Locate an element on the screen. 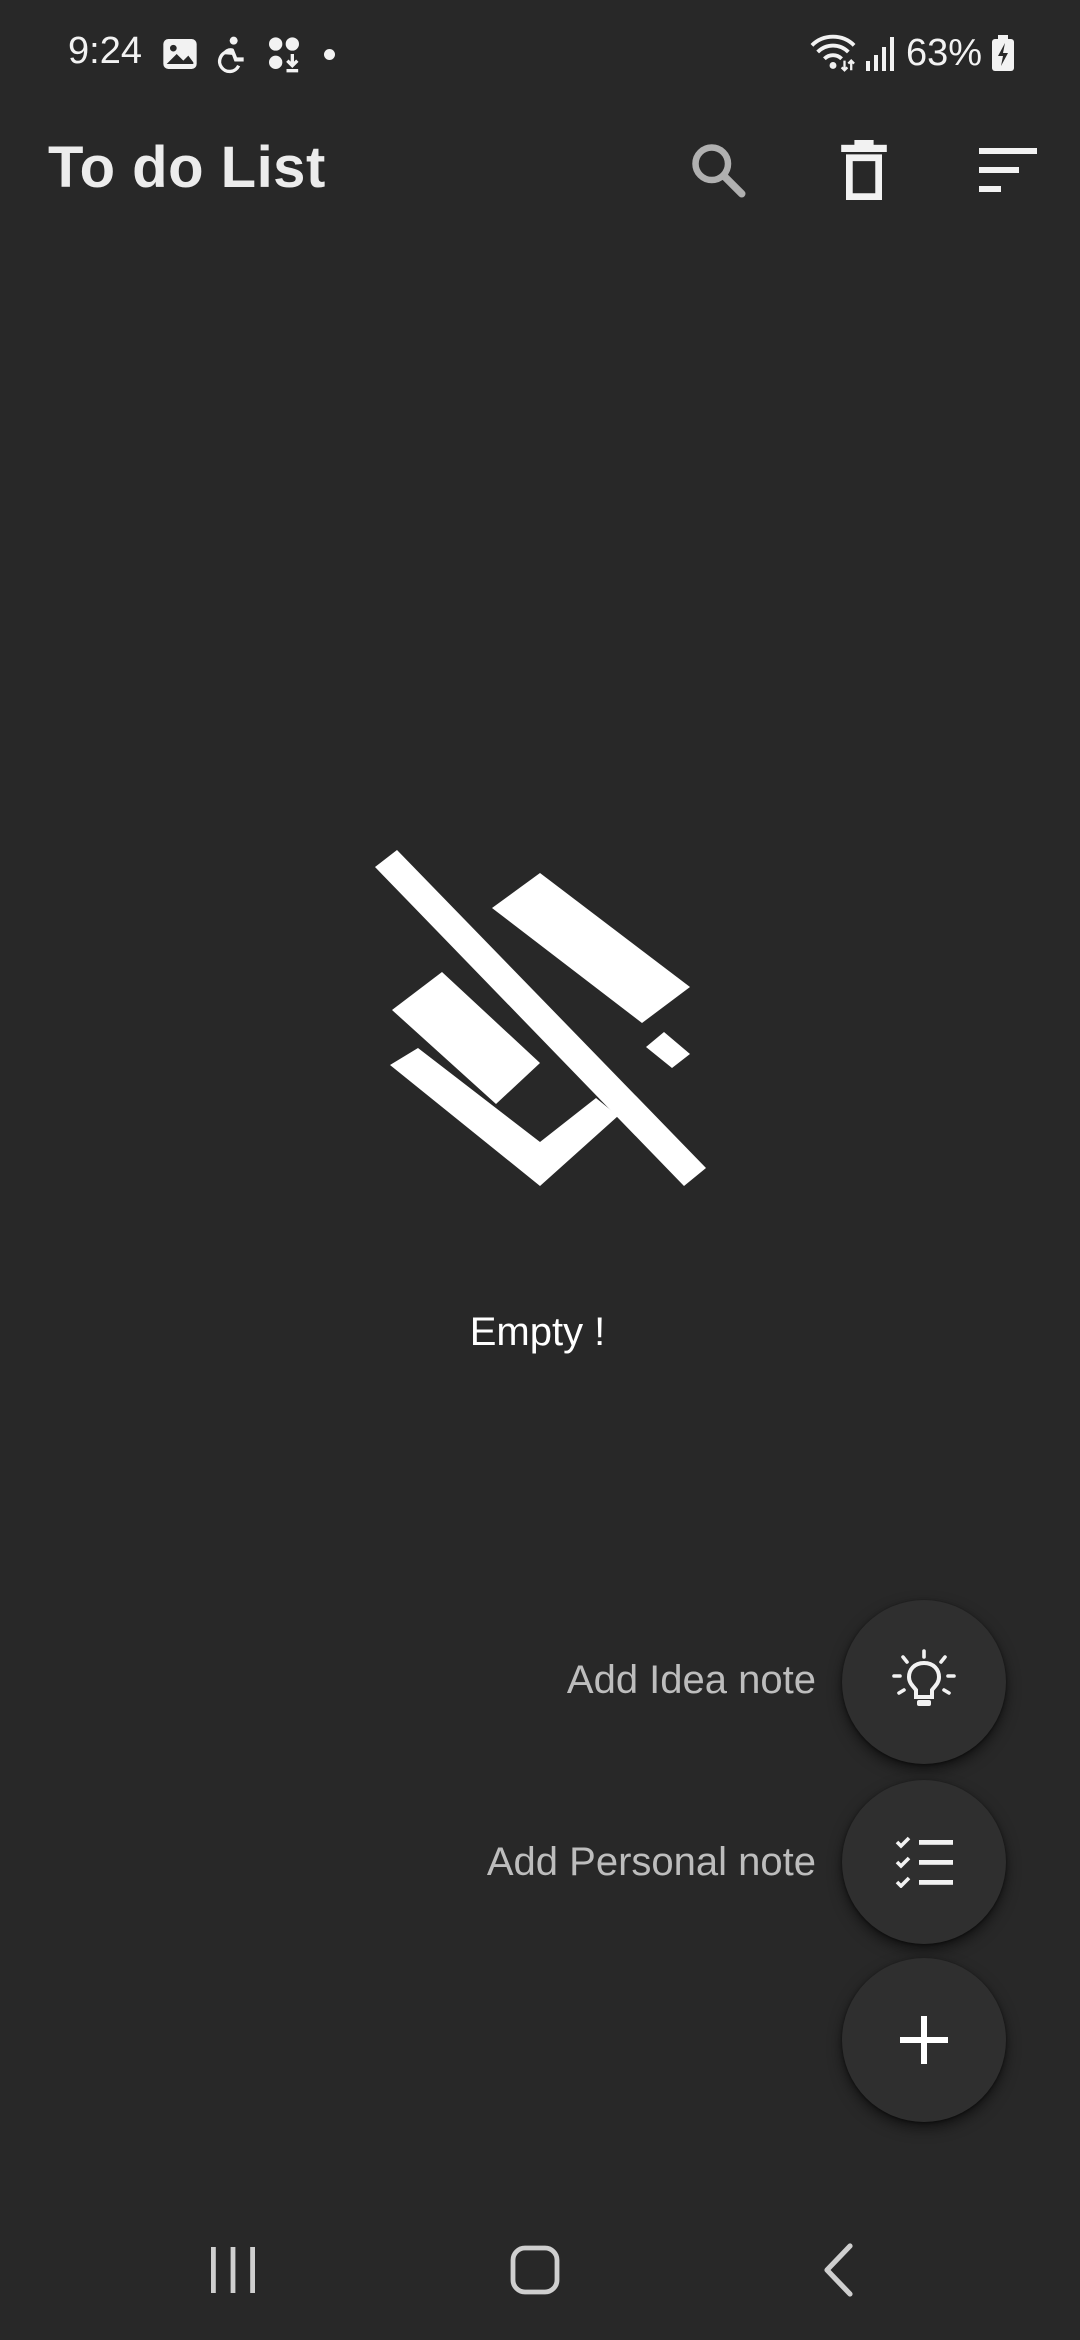 This screenshot has width=1080, height=2340. search-icon is located at coordinates (719, 171).